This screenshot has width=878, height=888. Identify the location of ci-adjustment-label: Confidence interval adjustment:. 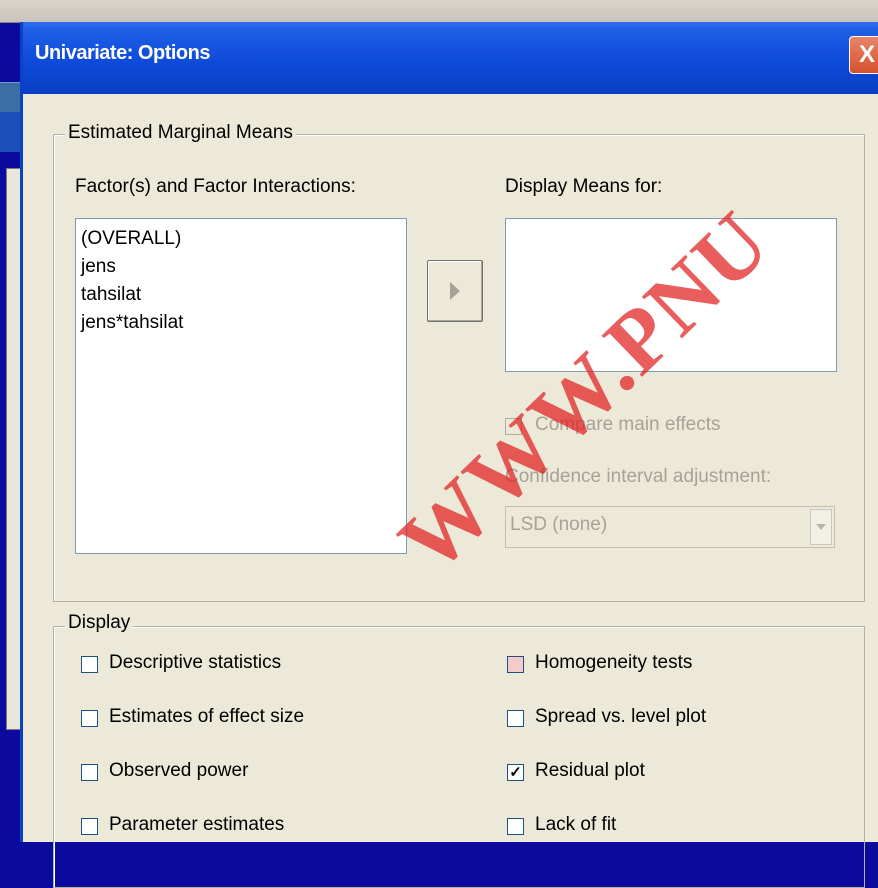
(638, 476).